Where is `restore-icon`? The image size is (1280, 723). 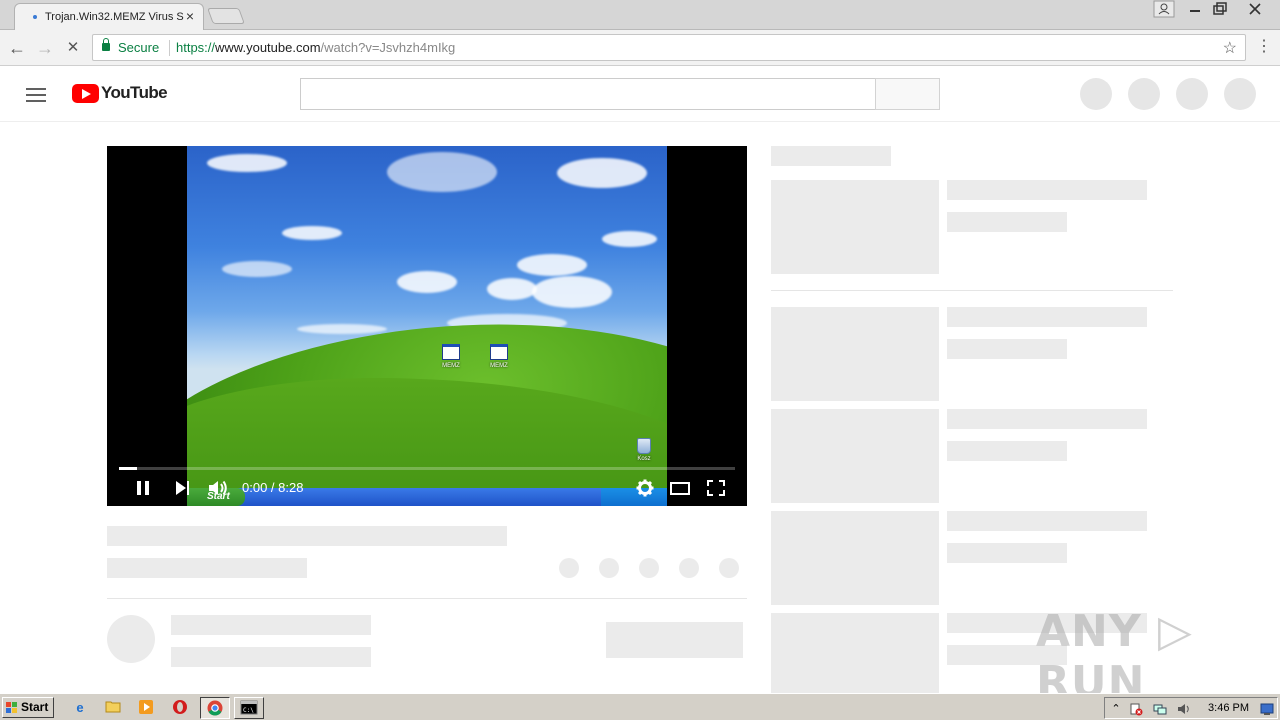
restore-icon is located at coordinates (1220, 9).